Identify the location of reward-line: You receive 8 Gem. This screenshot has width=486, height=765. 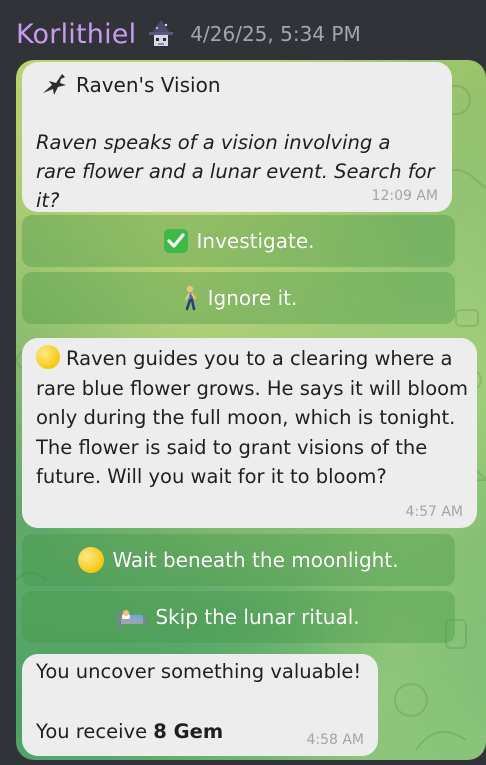
(129, 731).